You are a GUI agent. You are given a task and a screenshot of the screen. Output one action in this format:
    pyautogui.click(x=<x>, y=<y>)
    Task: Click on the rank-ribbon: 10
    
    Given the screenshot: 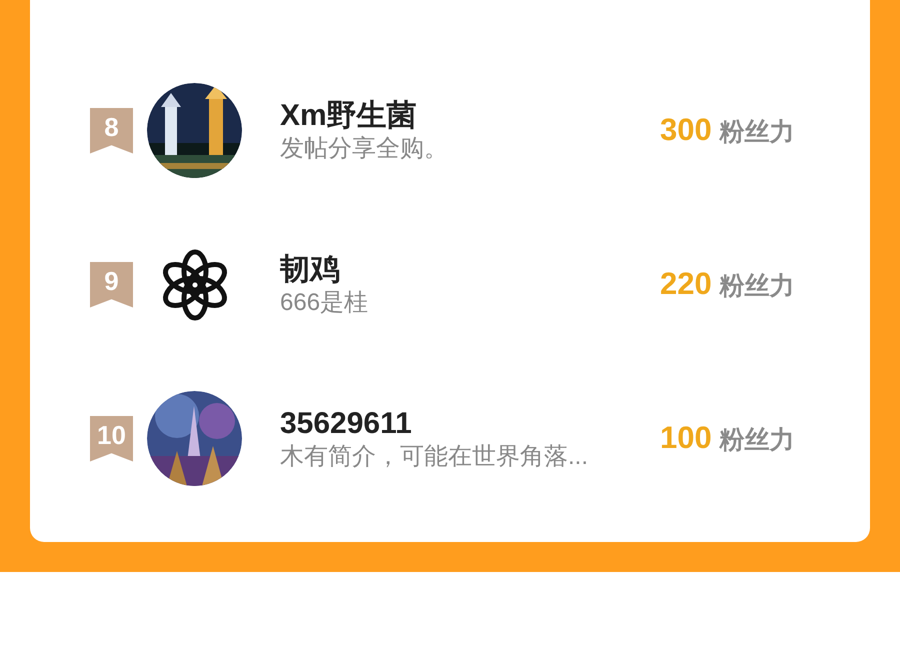 What is the action you would take?
    pyautogui.click(x=111, y=439)
    